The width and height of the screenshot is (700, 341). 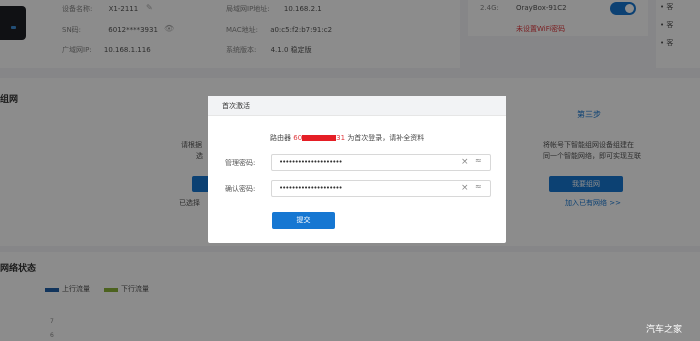 What do you see at coordinates (311, 188) in the screenshot?
I see `confirm-password-value: ••••••••••••••••••••` at bounding box center [311, 188].